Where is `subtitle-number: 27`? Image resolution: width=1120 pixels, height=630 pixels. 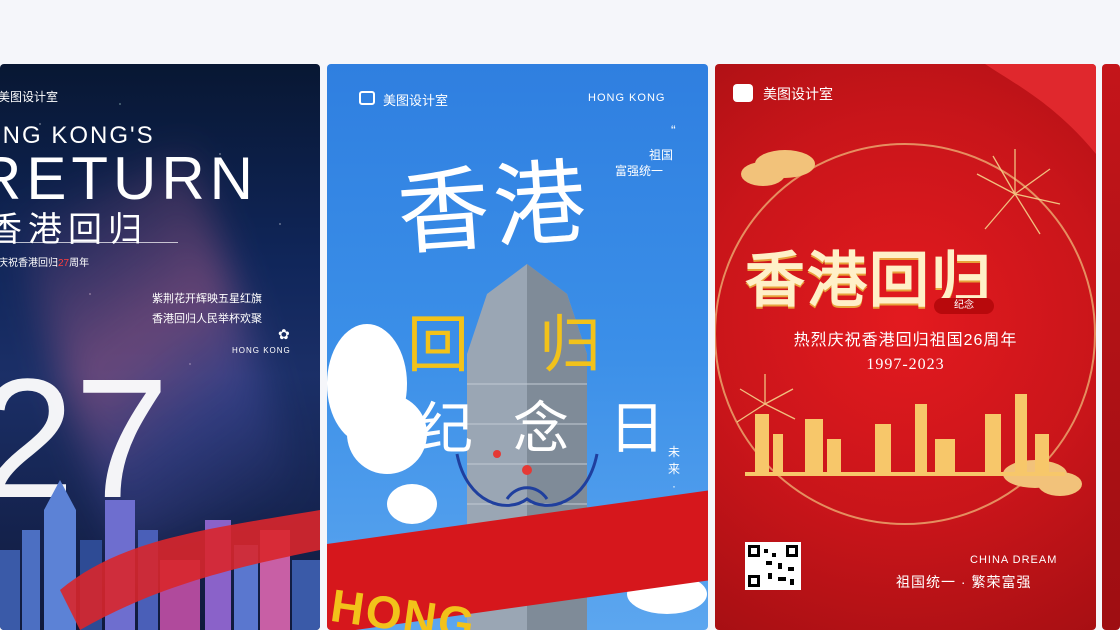 subtitle-number: 27 is located at coordinates (64, 263).